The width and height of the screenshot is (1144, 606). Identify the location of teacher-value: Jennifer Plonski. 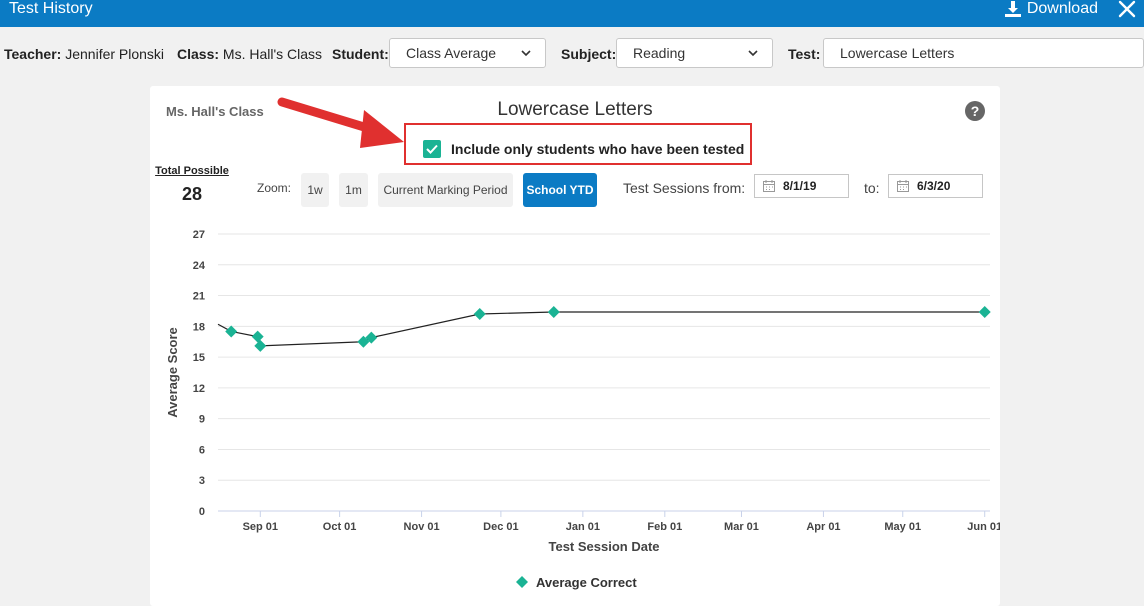
(115, 54).